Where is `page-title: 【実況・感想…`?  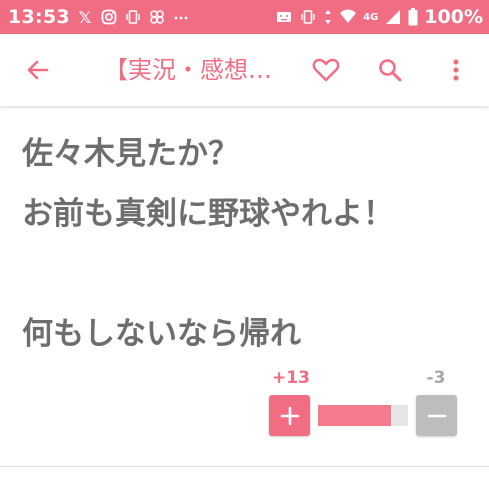 page-title: 【実況・感想… is located at coordinates (188, 70).